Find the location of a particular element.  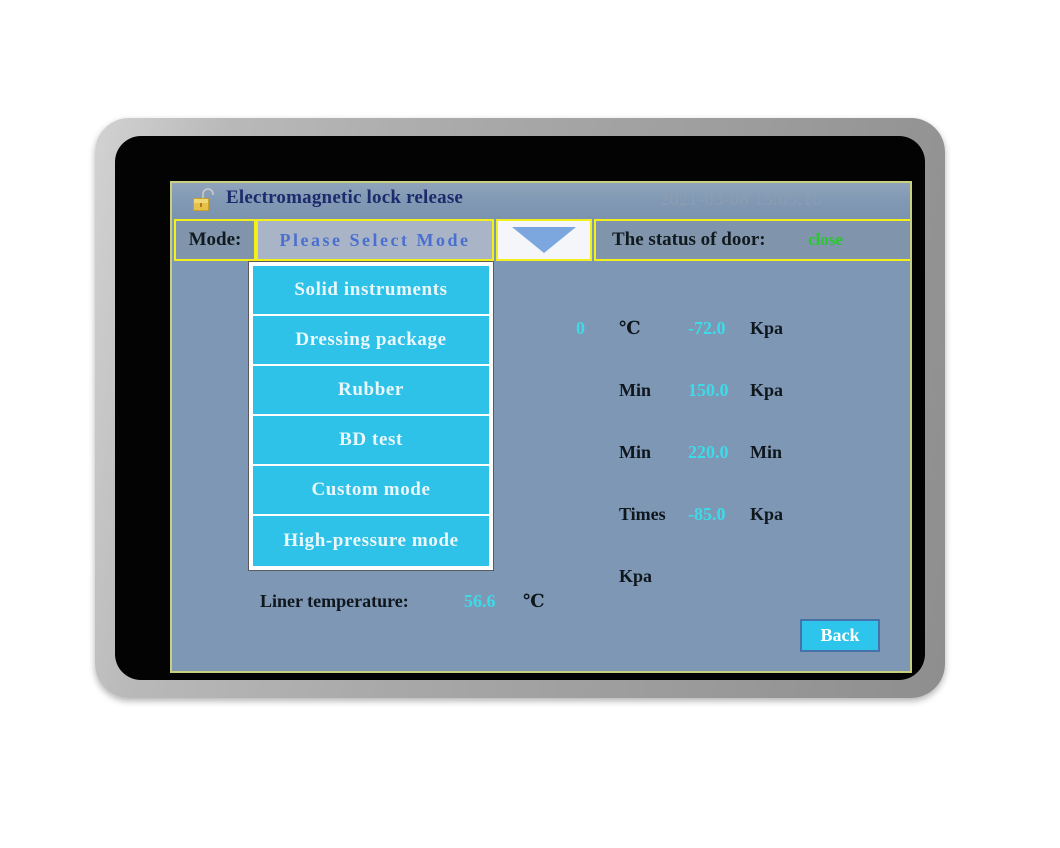

dropdown-option-dressing-package: Dressing package is located at coordinates (371, 341).